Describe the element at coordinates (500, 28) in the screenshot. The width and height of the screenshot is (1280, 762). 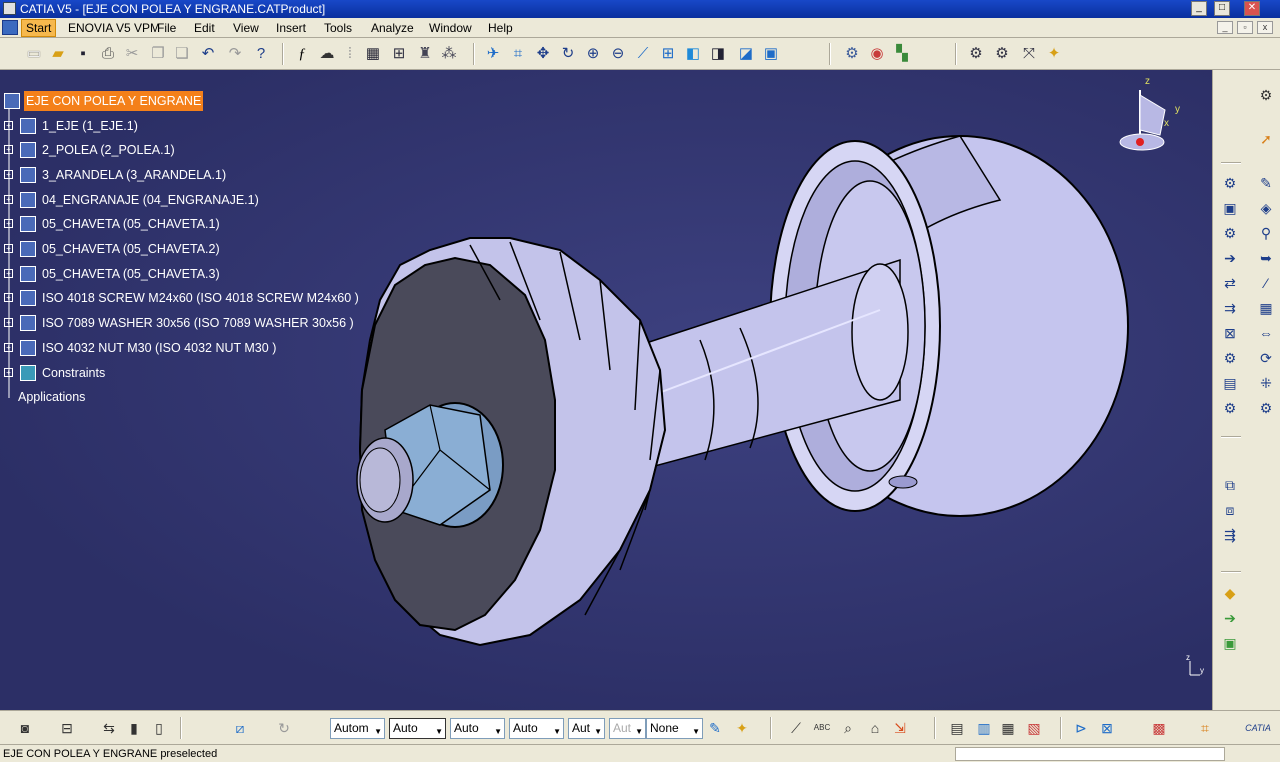
I see `menu-help: Help` at that location.